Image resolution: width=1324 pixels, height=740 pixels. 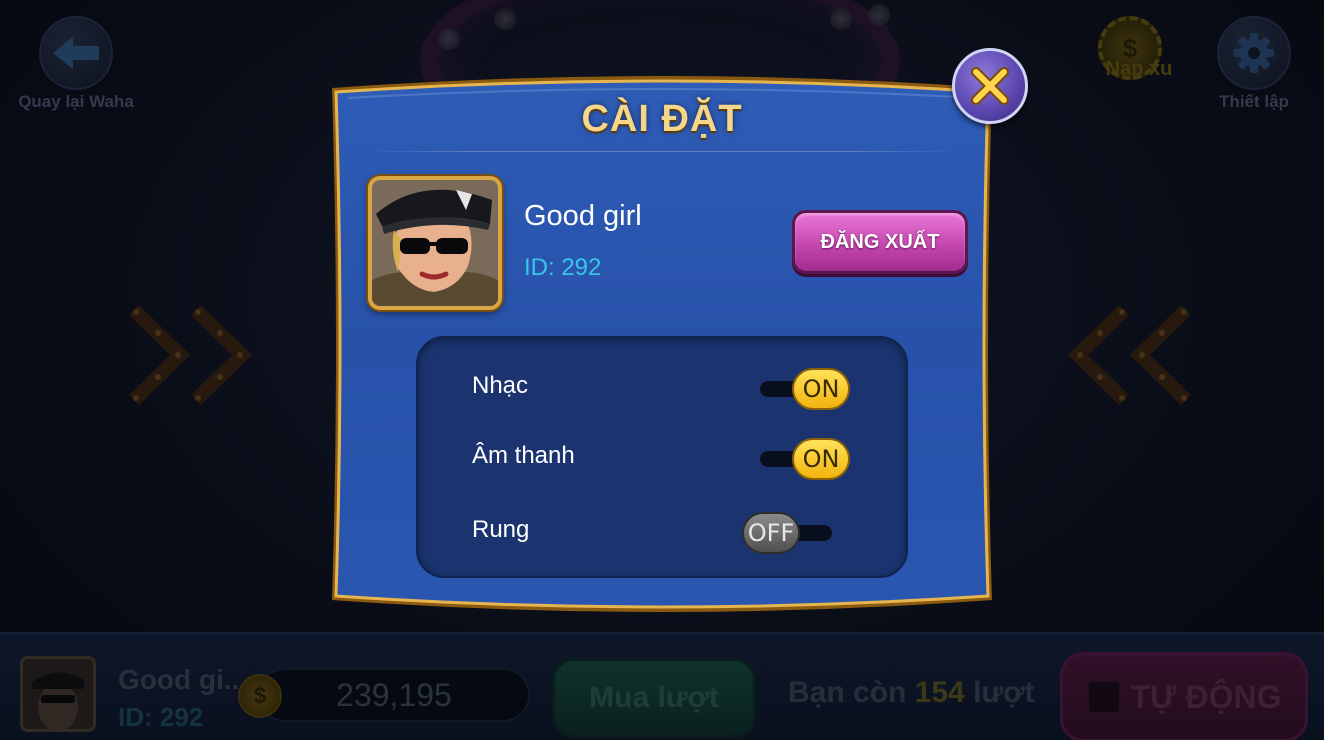 What do you see at coordinates (662, 151) in the screenshot?
I see `title-divider` at bounding box center [662, 151].